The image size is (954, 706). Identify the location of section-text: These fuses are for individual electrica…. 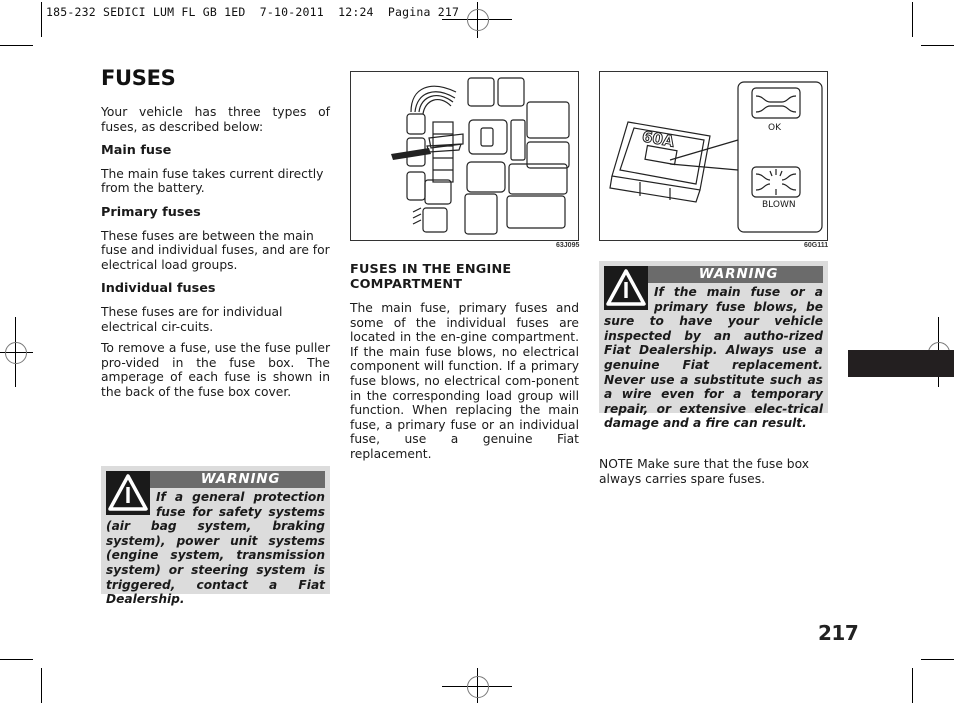
(192, 319).